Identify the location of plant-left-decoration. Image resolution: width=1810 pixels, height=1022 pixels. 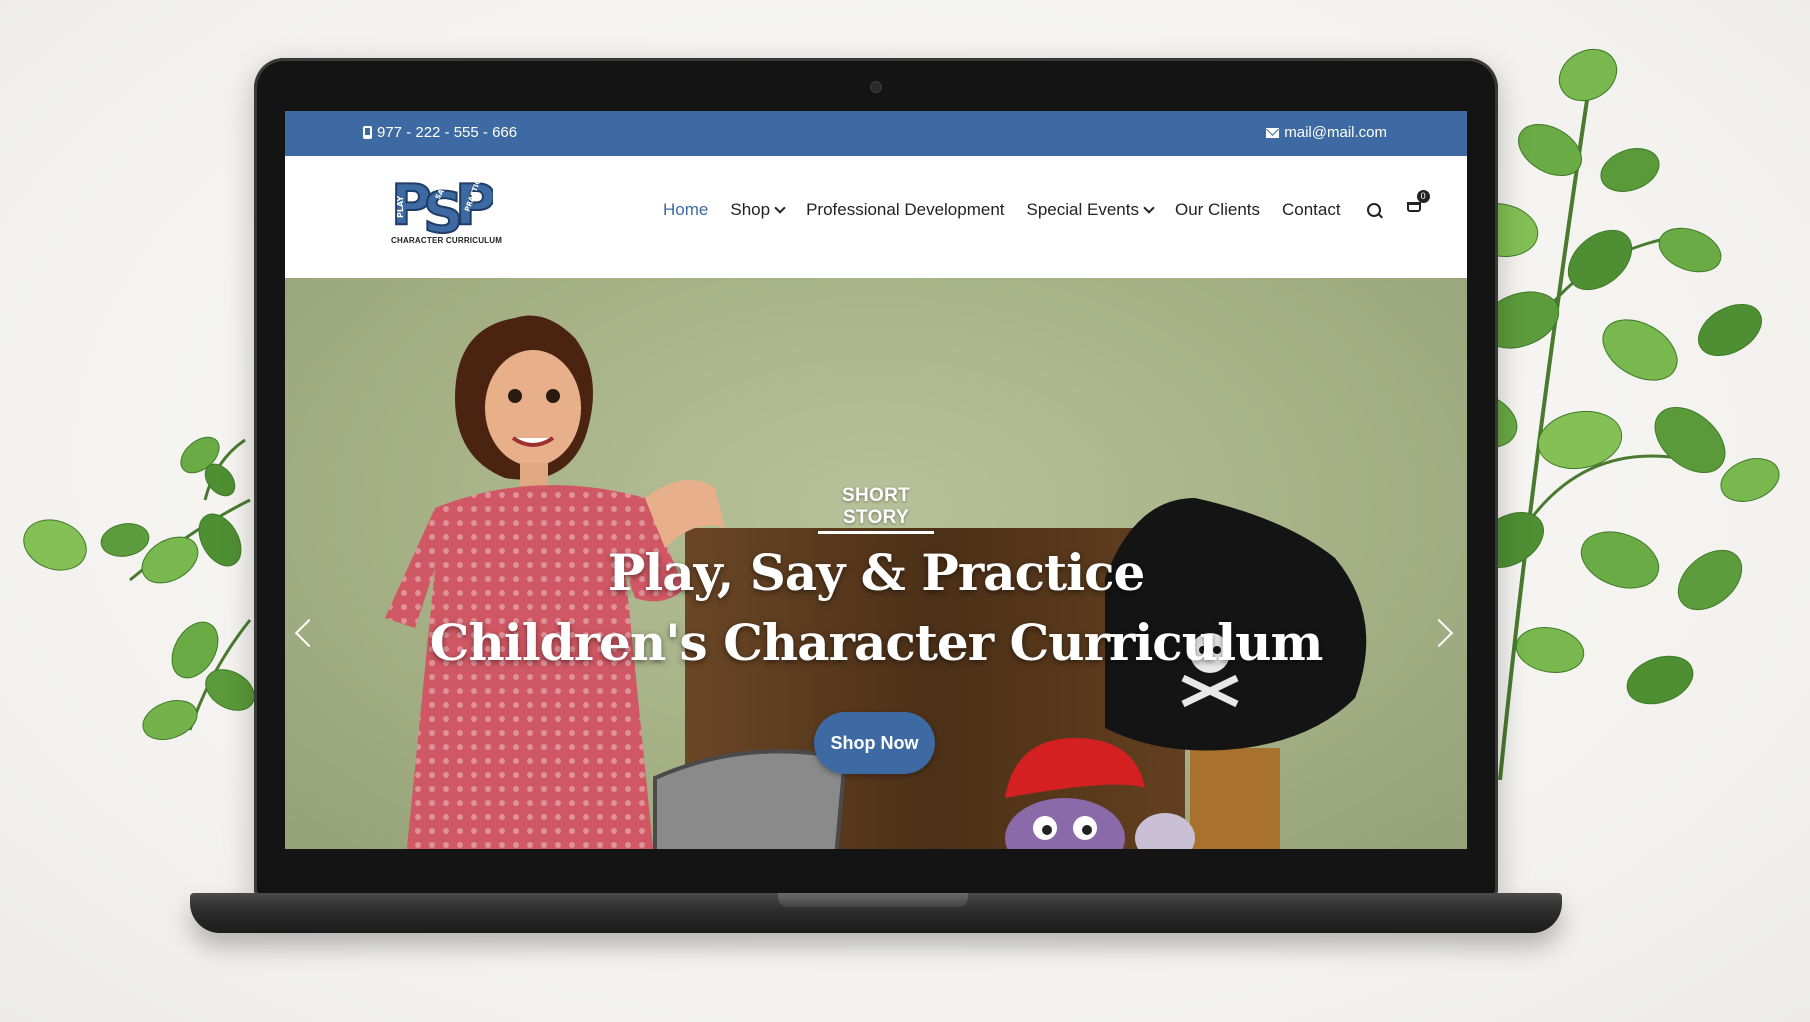
(139, 588).